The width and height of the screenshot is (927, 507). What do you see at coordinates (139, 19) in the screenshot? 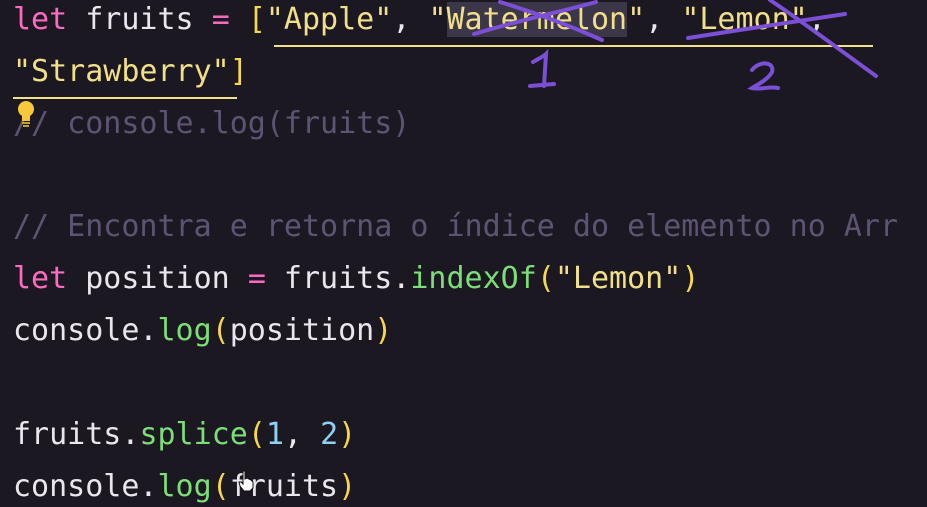
I see `code-token-plain: fruits` at bounding box center [139, 19].